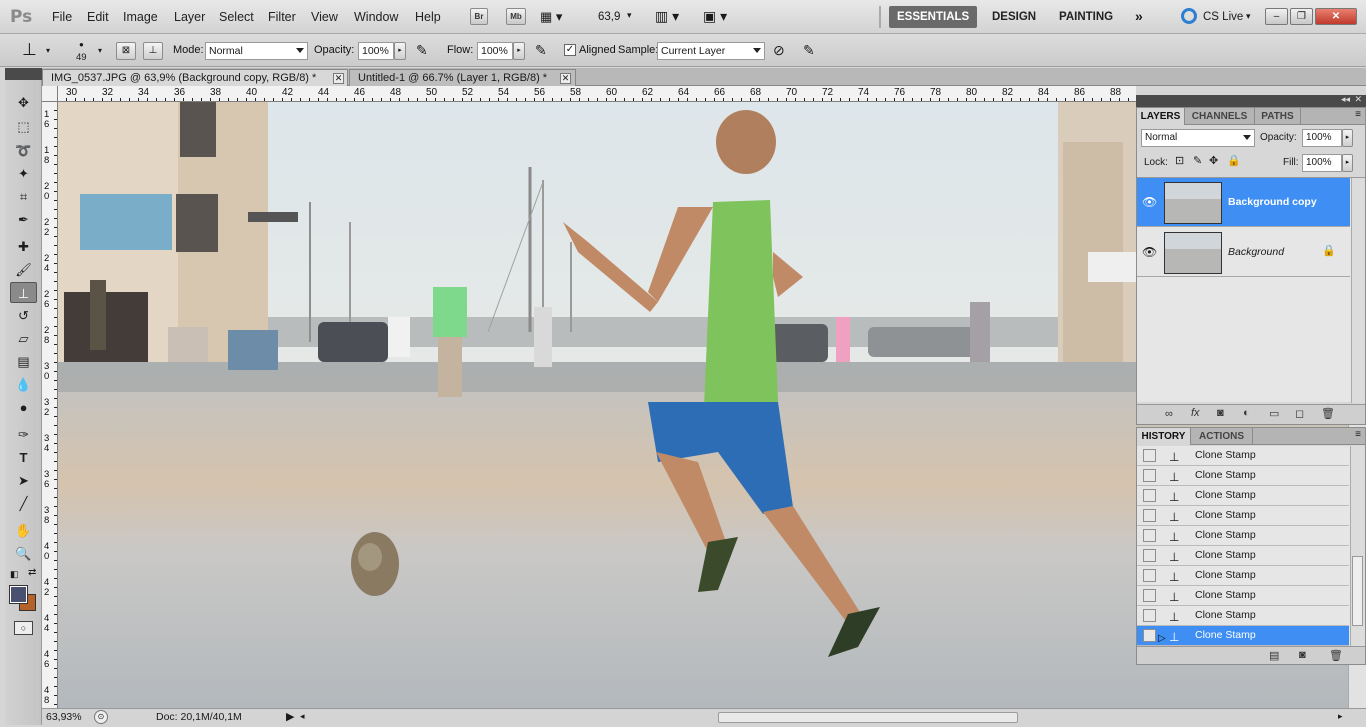 The image size is (1366, 727). I want to click on cs-live-label: CS Live, so click(1223, 17).